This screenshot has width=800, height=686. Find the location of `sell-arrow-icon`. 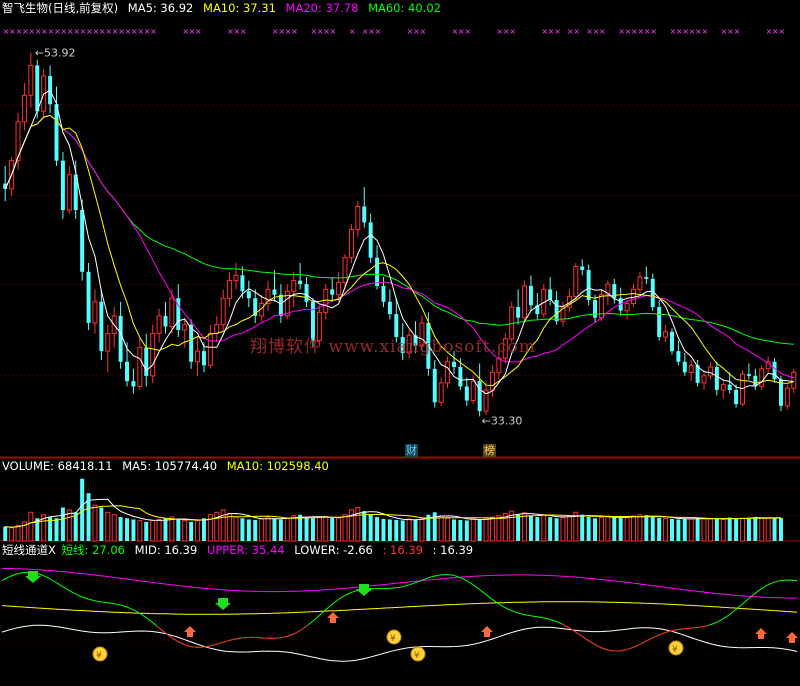

sell-arrow-icon is located at coordinates (333, 617).